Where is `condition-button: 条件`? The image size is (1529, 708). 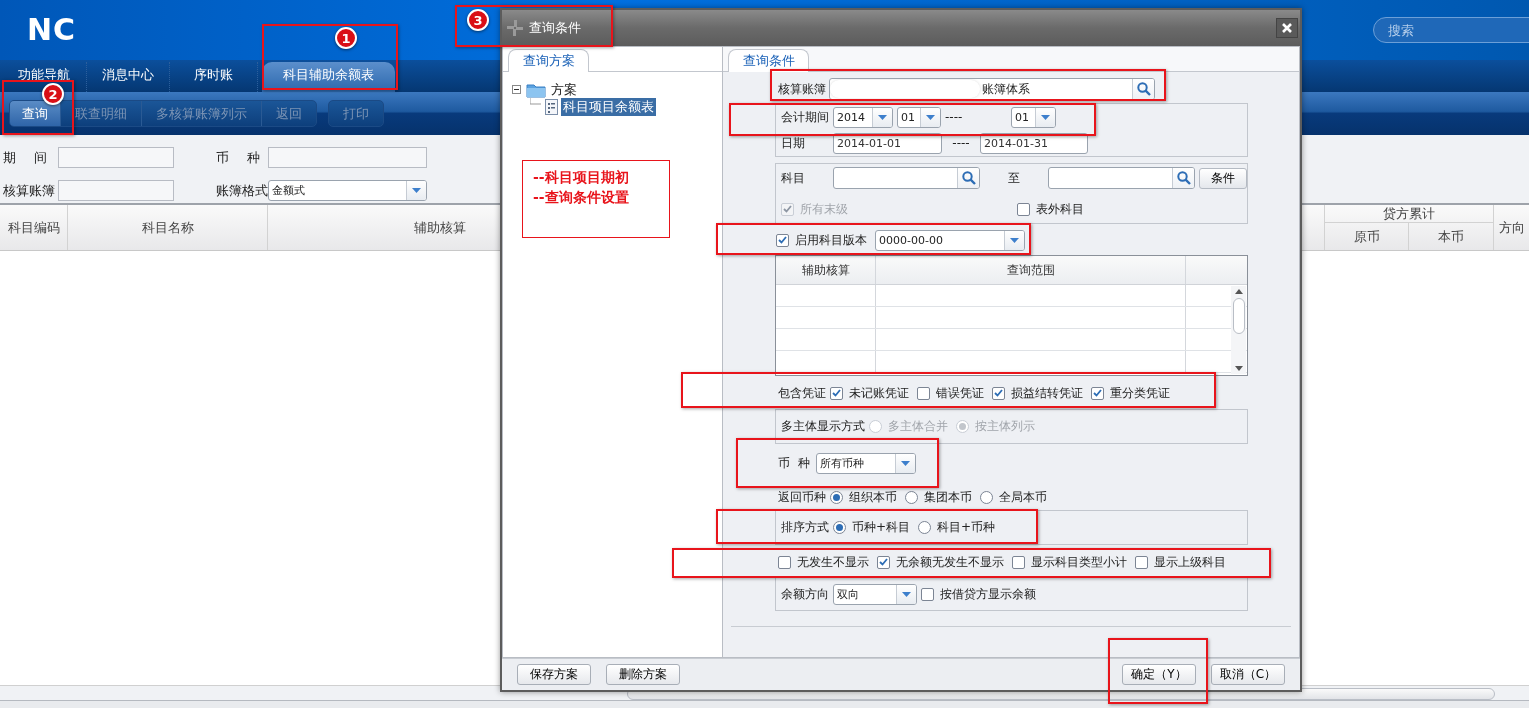
condition-button: 条件 is located at coordinates (1223, 178).